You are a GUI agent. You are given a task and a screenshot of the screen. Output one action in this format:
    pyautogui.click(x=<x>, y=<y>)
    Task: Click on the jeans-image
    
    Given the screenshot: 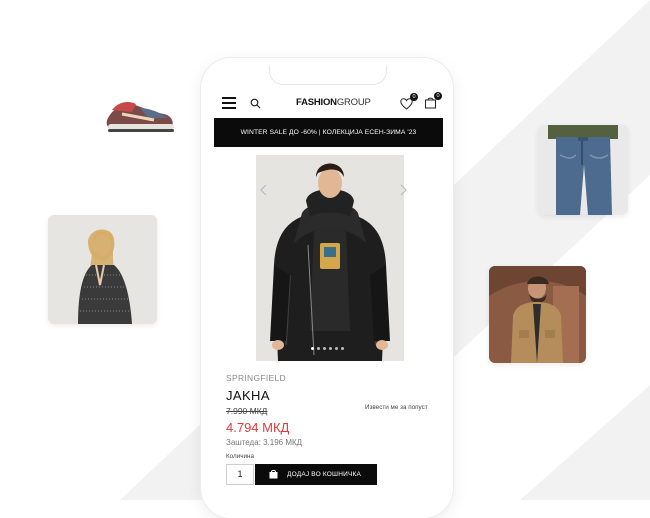 What is the action you would take?
    pyautogui.click(x=583, y=170)
    